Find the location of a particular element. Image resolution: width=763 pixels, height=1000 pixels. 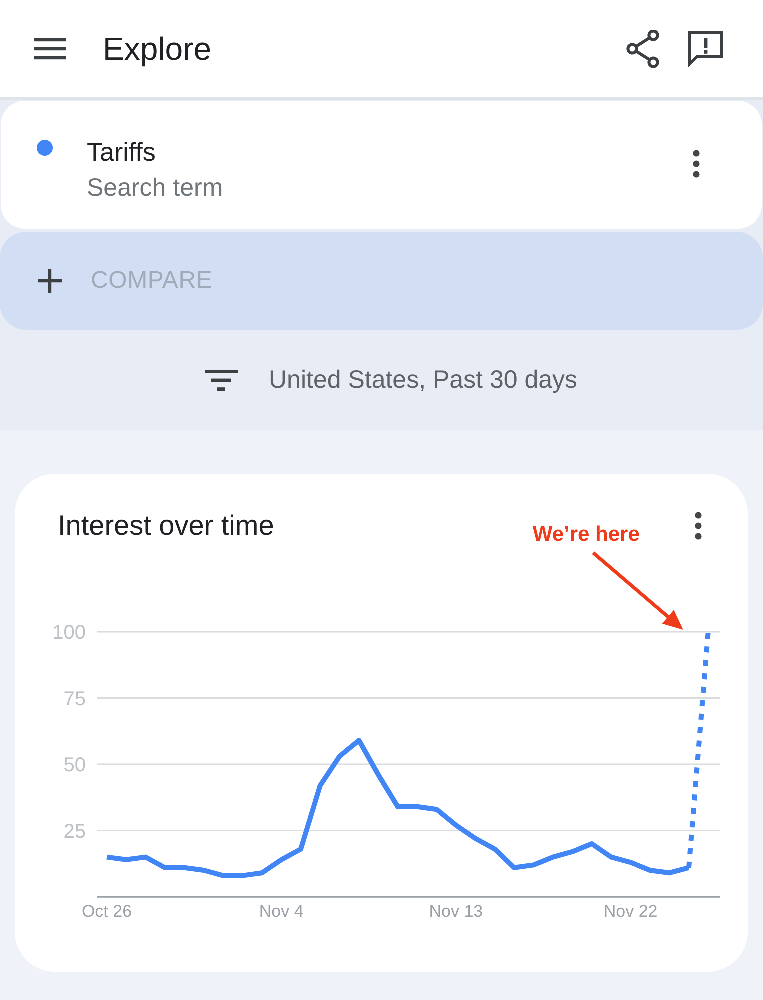

menu-icon is located at coordinates (50, 49).